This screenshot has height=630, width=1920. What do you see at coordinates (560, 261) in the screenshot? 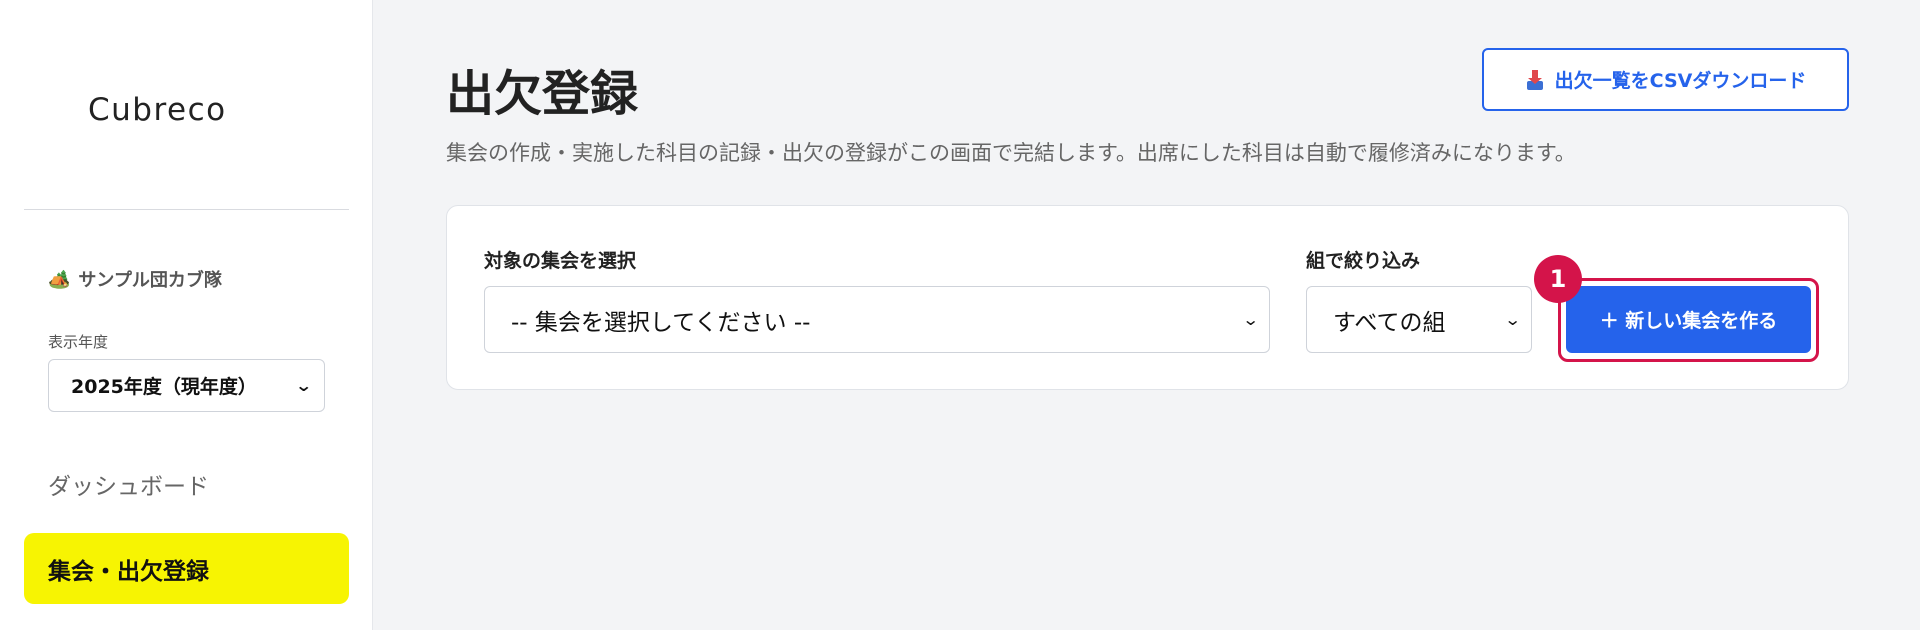
I see `meeting-select-label: 対象の集会を選択` at bounding box center [560, 261].